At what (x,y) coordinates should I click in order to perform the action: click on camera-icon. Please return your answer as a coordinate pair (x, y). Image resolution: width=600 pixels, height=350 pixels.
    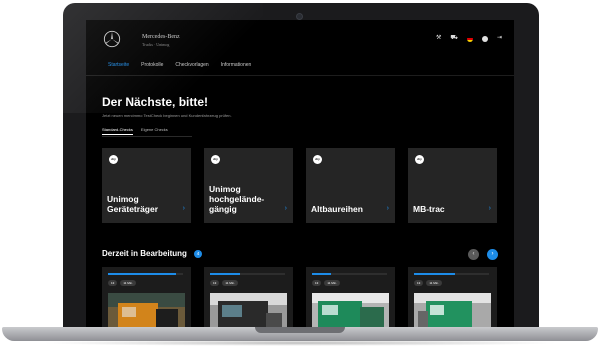
    Looking at the image, I should click on (299, 16).